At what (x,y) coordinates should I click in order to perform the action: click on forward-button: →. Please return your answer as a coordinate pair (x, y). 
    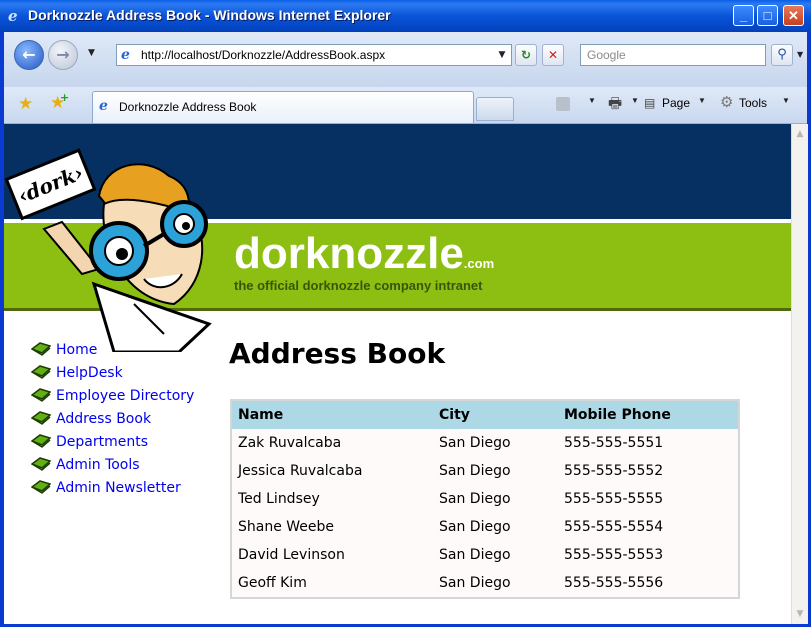
    Looking at the image, I should click on (63, 55).